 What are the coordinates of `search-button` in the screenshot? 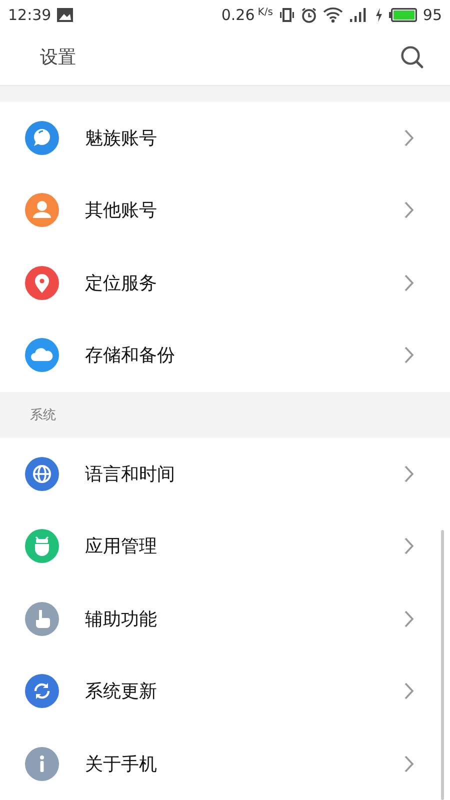 It's located at (412, 57).